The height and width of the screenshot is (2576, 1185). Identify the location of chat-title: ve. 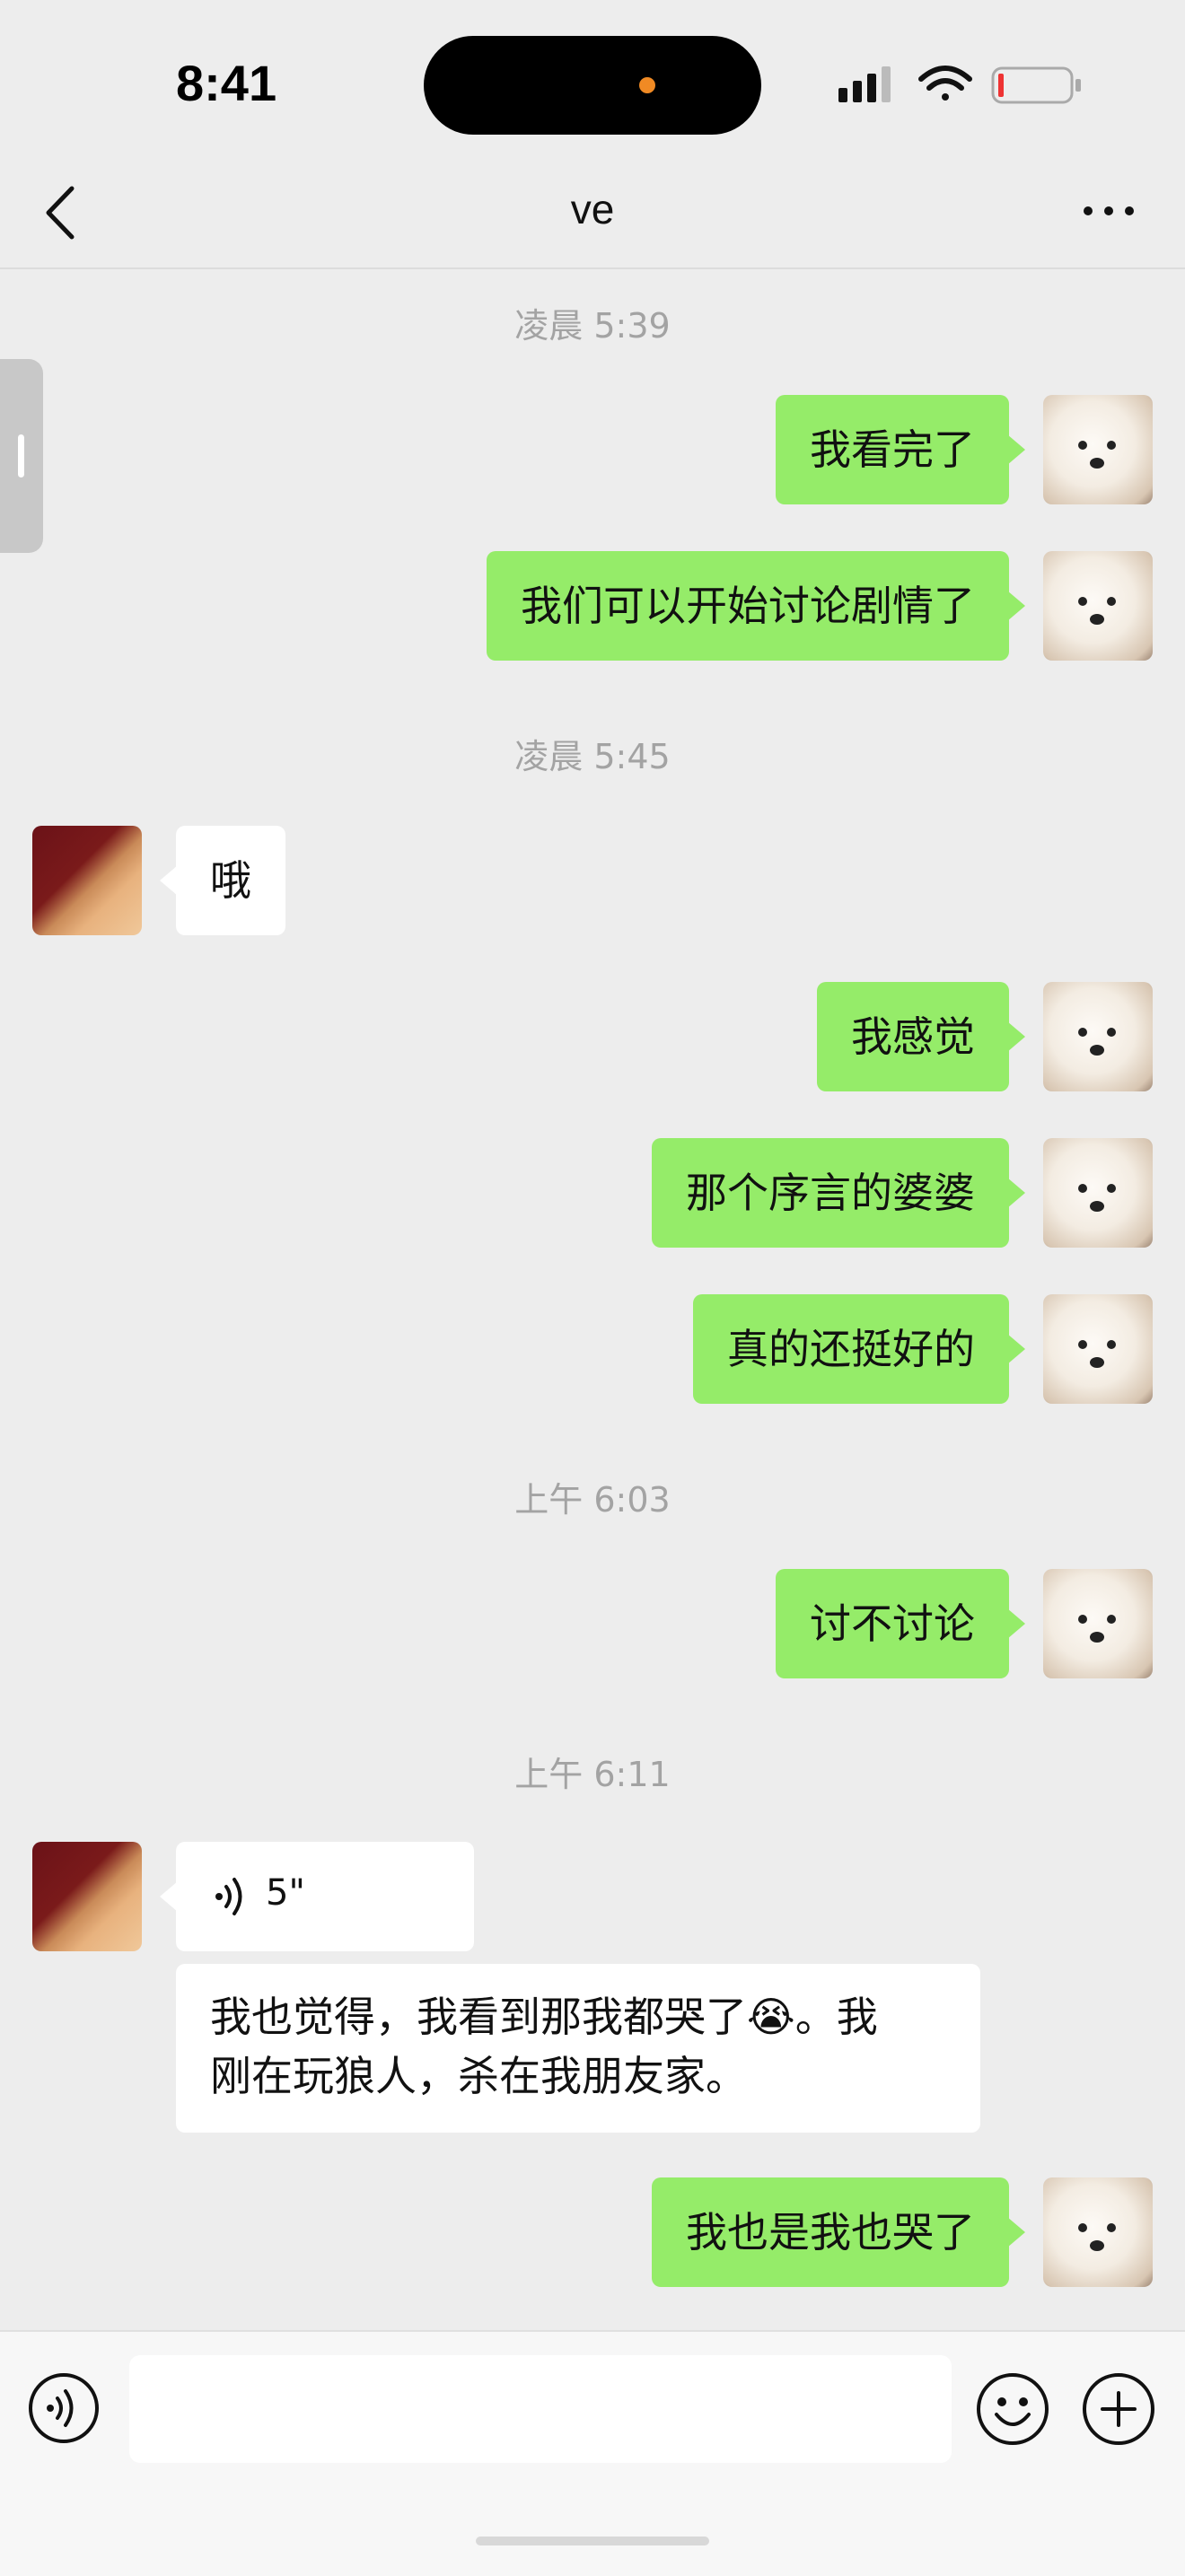
(592, 209).